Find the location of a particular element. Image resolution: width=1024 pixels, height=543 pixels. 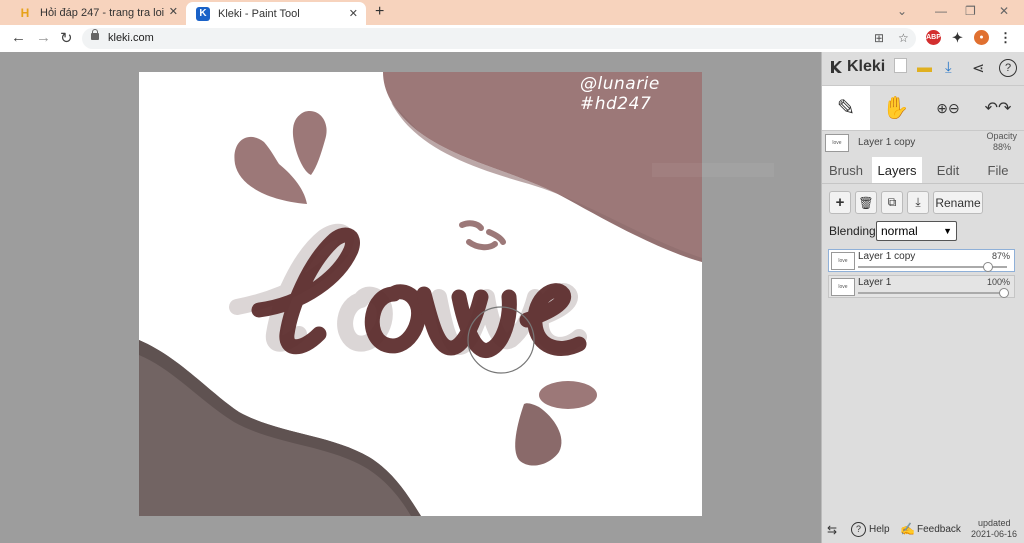

overlay-ghost is located at coordinates (713, 170).